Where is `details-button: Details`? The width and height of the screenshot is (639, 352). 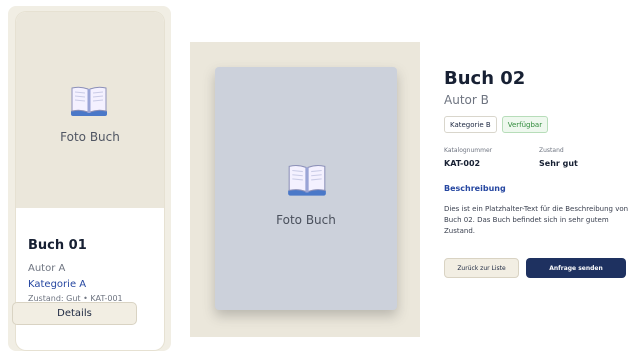
details-button: Details is located at coordinates (74, 313).